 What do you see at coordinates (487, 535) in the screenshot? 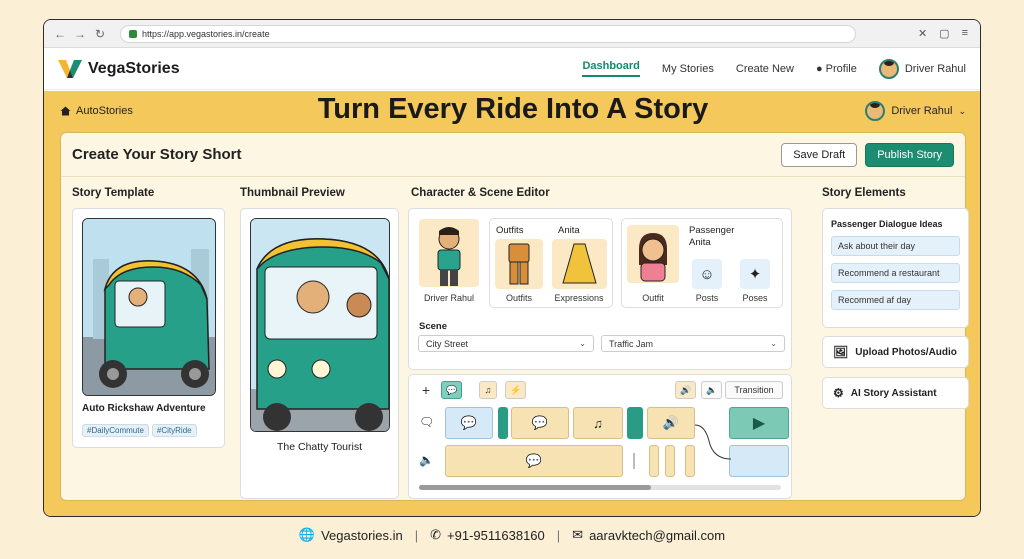
I see `footer-phone: ✆ +91-9511638160` at bounding box center [487, 535].